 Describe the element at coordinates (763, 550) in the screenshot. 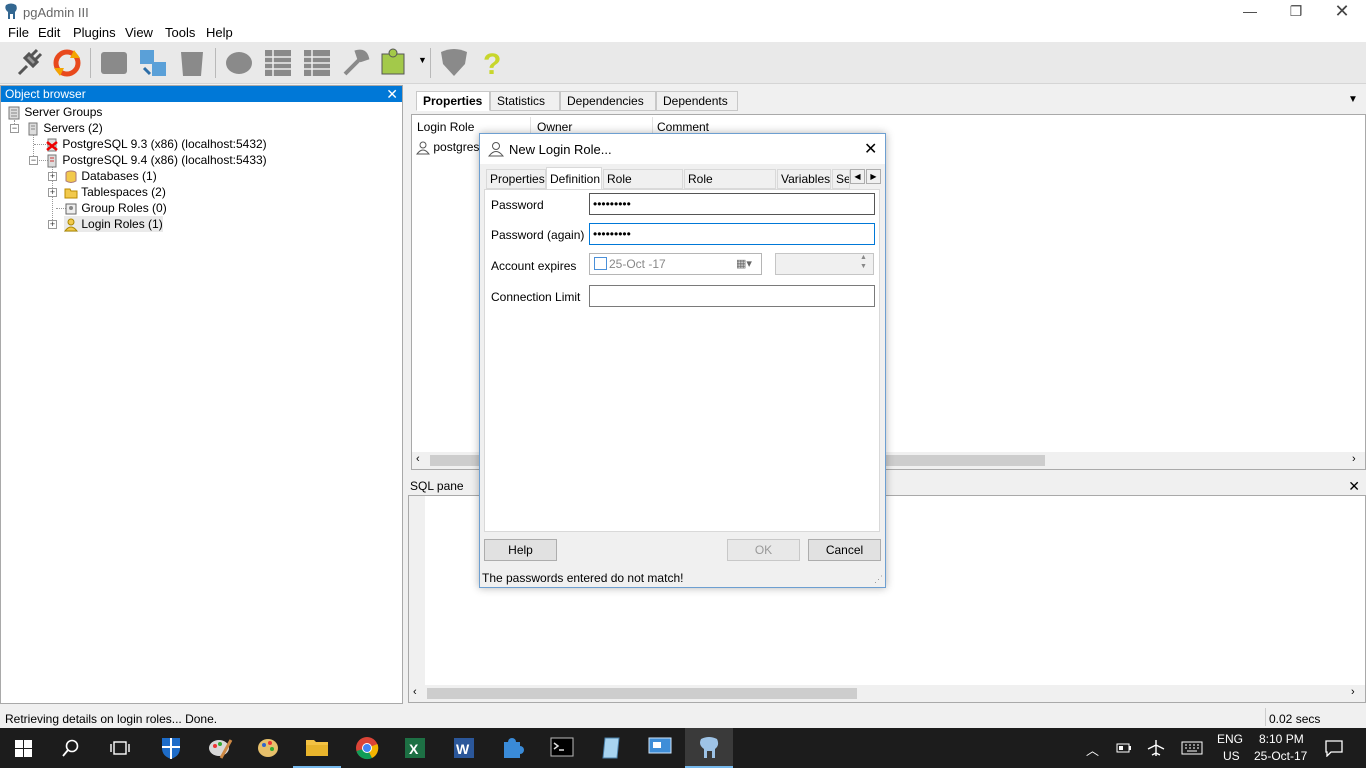

I see `ok-button: OK` at that location.